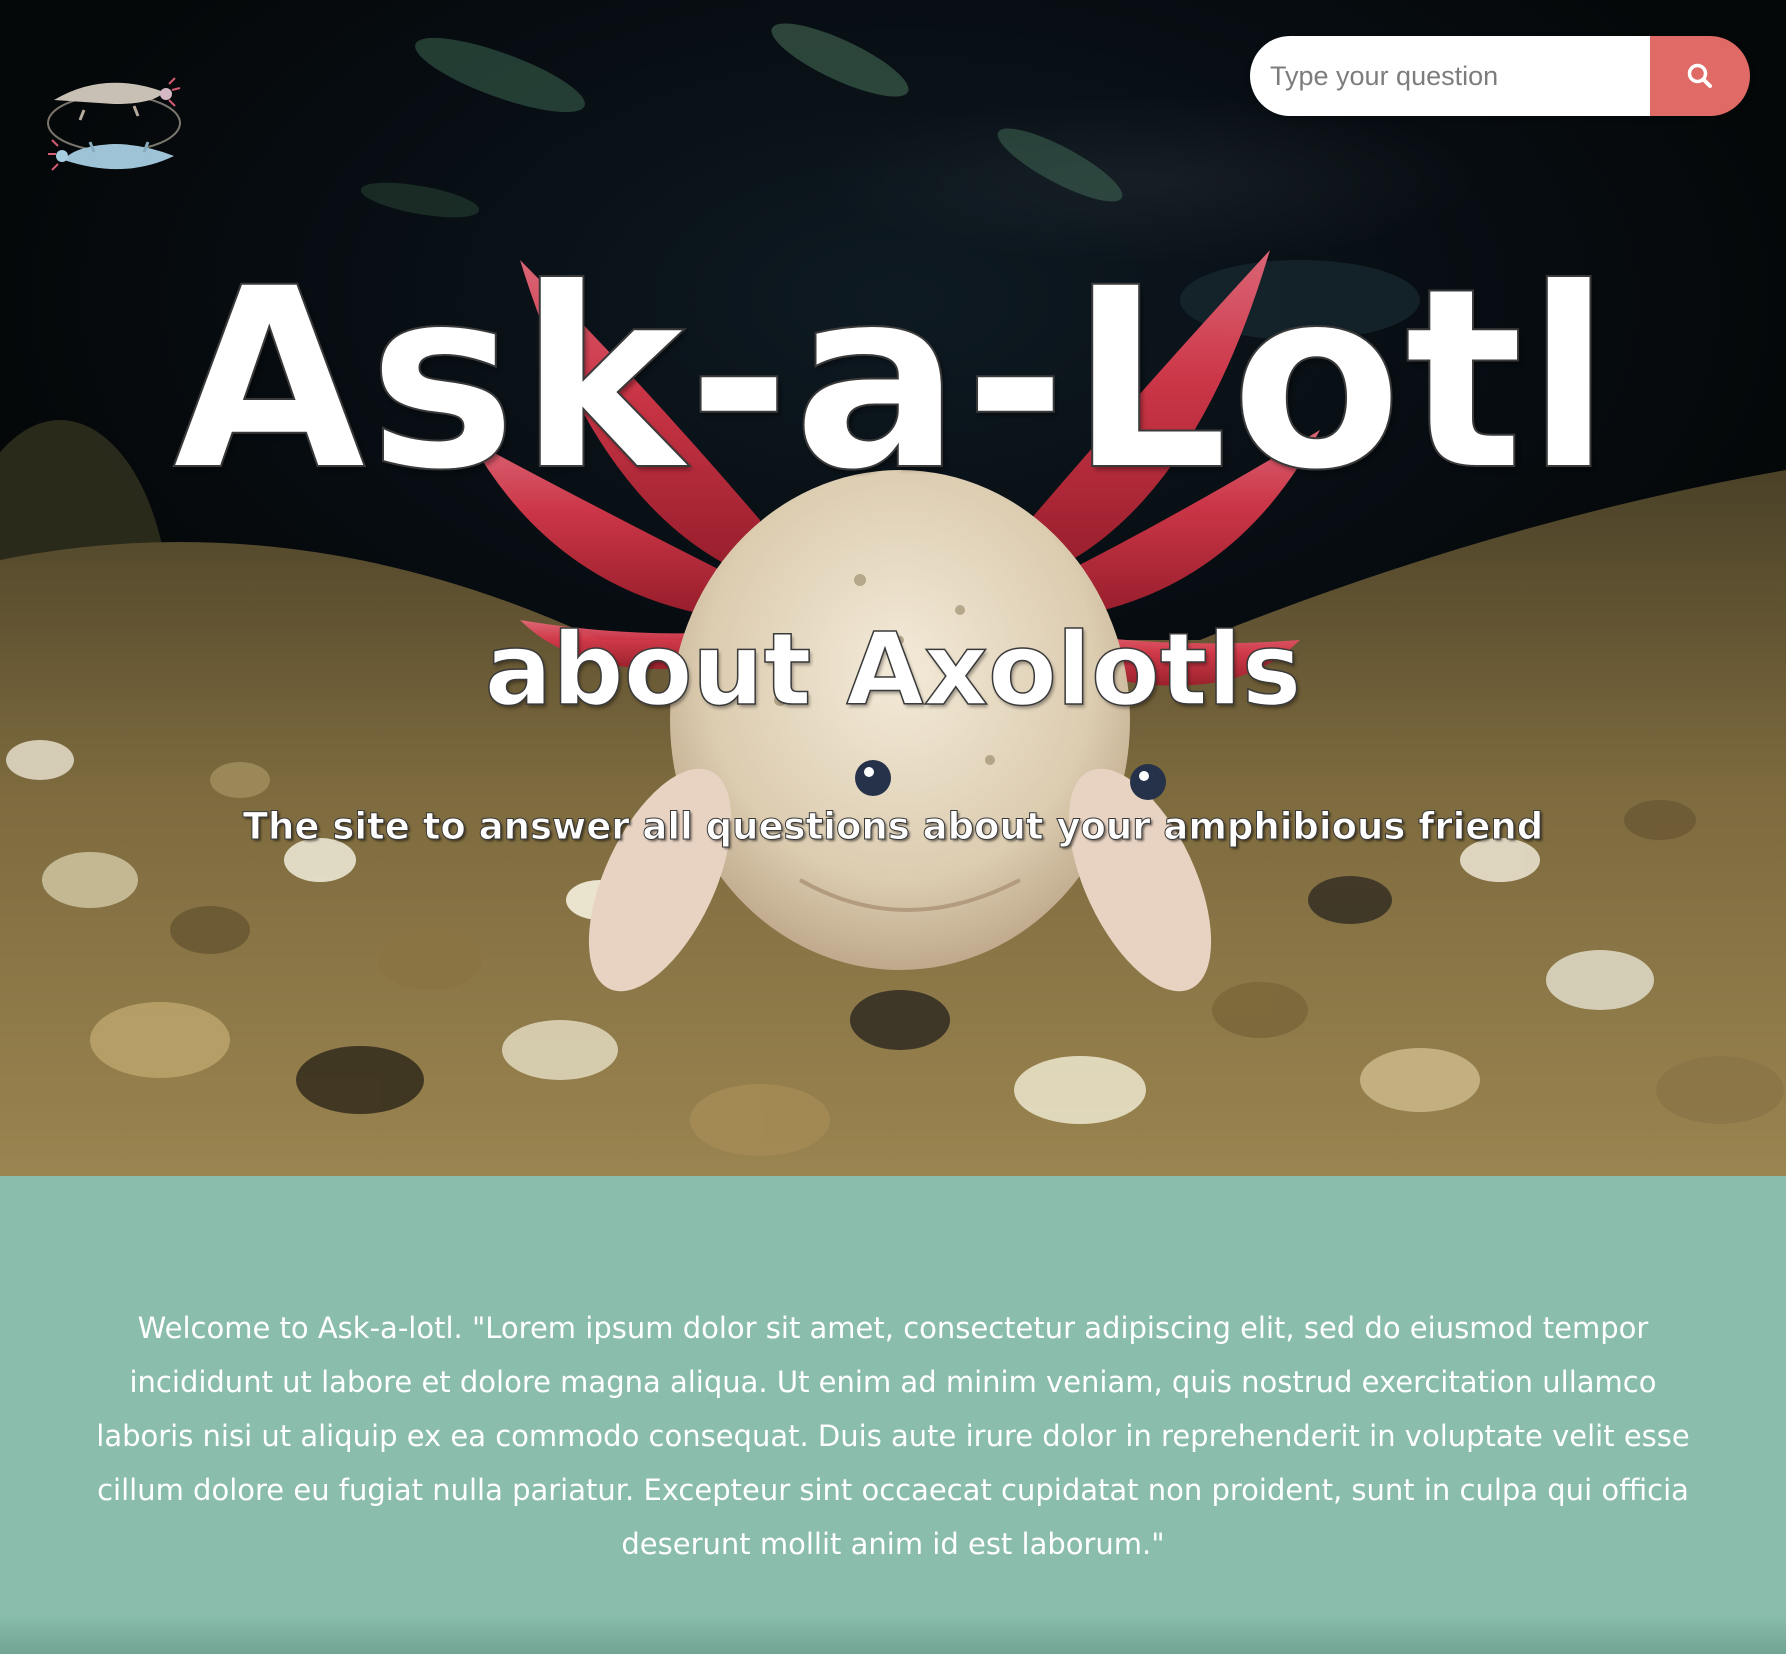  I want to click on question-search-input, so click(1450, 76).